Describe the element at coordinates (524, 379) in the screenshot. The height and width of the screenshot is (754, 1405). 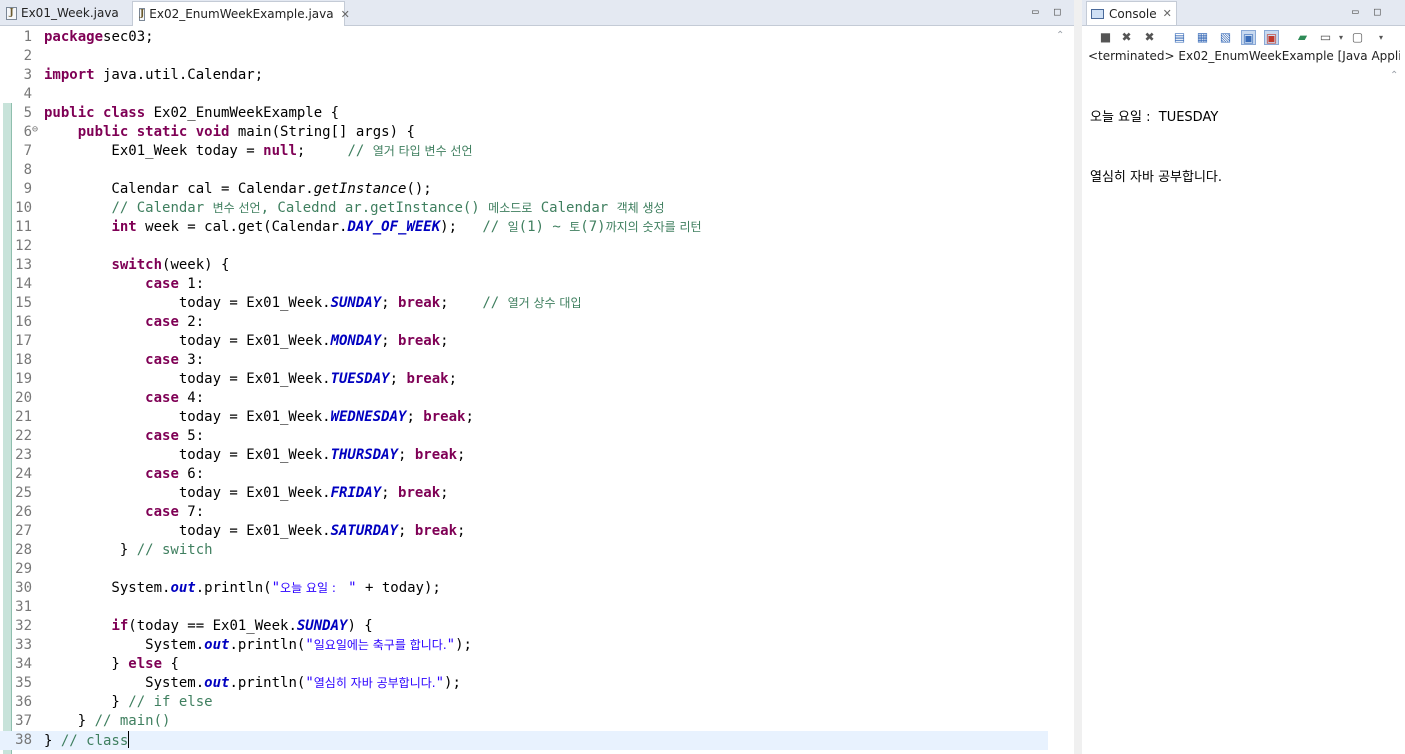
I see `code-line: 19 today = Ex01_Week.TUESDAY; break;` at that location.